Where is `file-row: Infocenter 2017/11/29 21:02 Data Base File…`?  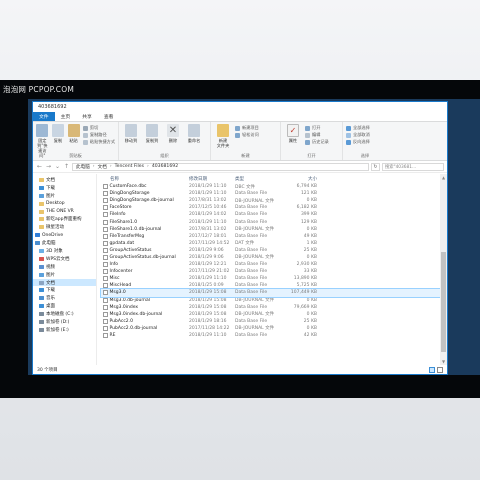 file-row: Infocenter 2017/11/29 21:02 Data Base File… is located at coordinates (274, 271).